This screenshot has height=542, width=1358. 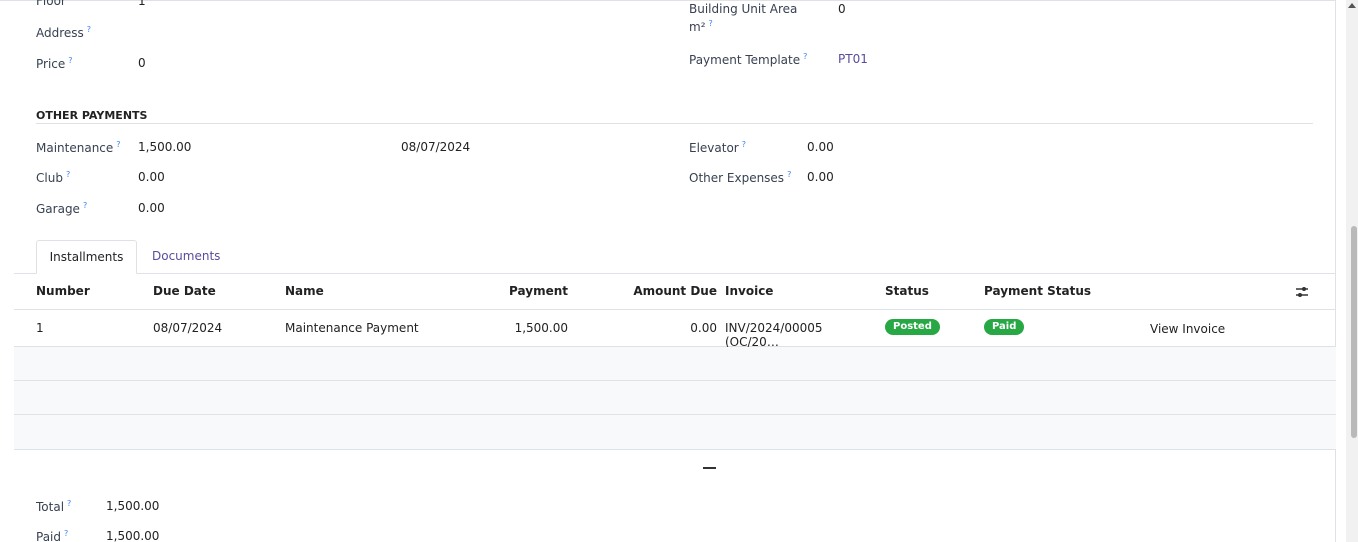 What do you see at coordinates (740, 177) in the screenshot?
I see `other-expenses-label: Other Expenses?` at bounding box center [740, 177].